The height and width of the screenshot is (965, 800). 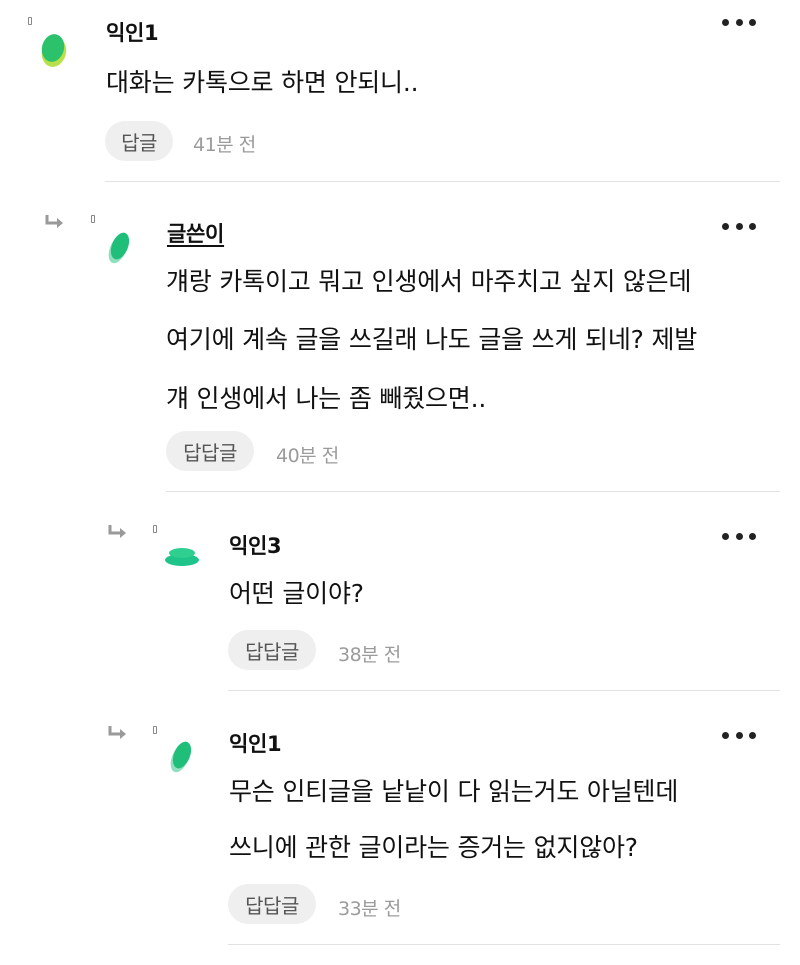 I want to click on comment-text-line: 쓰니에 관한 글이라는 증거는 없지않아?, so click(x=433, y=847).